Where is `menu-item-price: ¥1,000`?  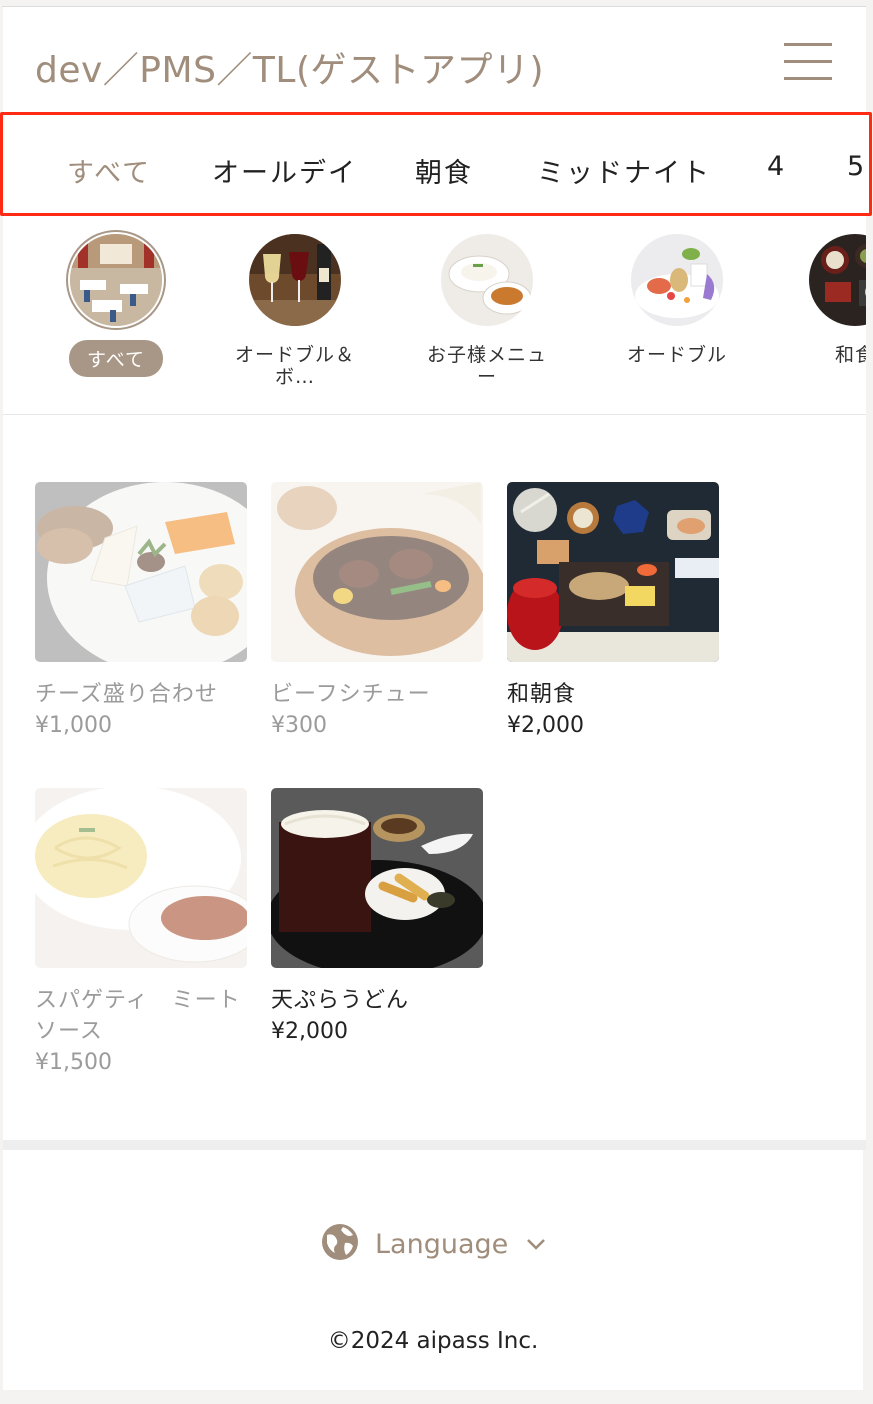
menu-item-price: ¥1,000 is located at coordinates (73, 725).